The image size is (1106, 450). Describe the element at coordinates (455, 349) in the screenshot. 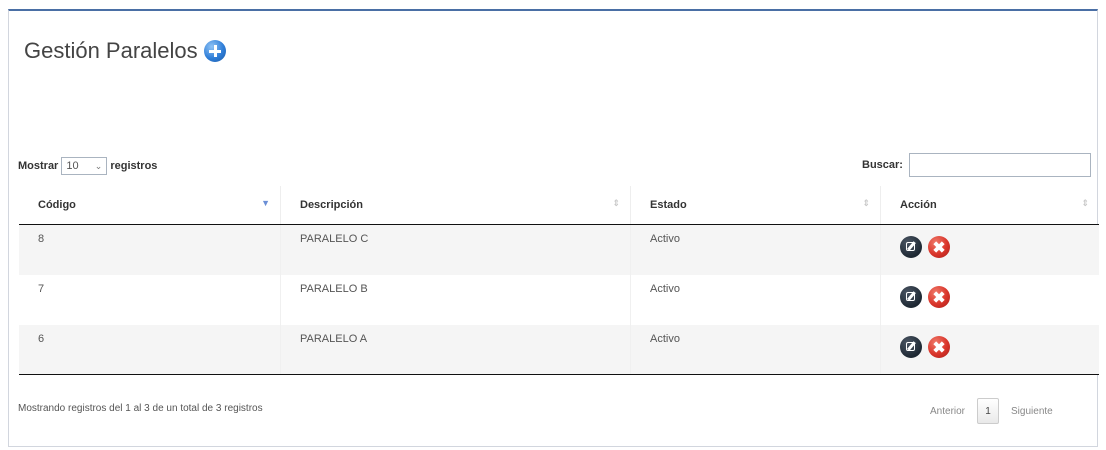

I see `cell-descripcion: PARALELO A` at that location.